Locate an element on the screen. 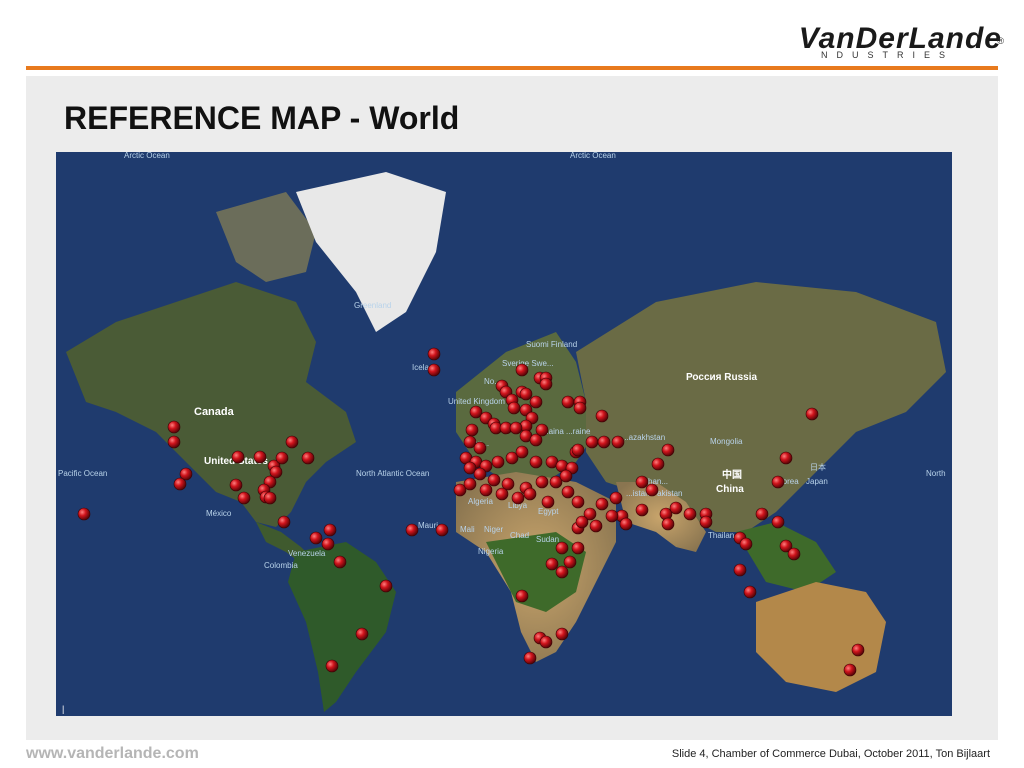 This screenshot has height=768, width=1024. footer-url: www.vanderlande.com is located at coordinates (112, 754).